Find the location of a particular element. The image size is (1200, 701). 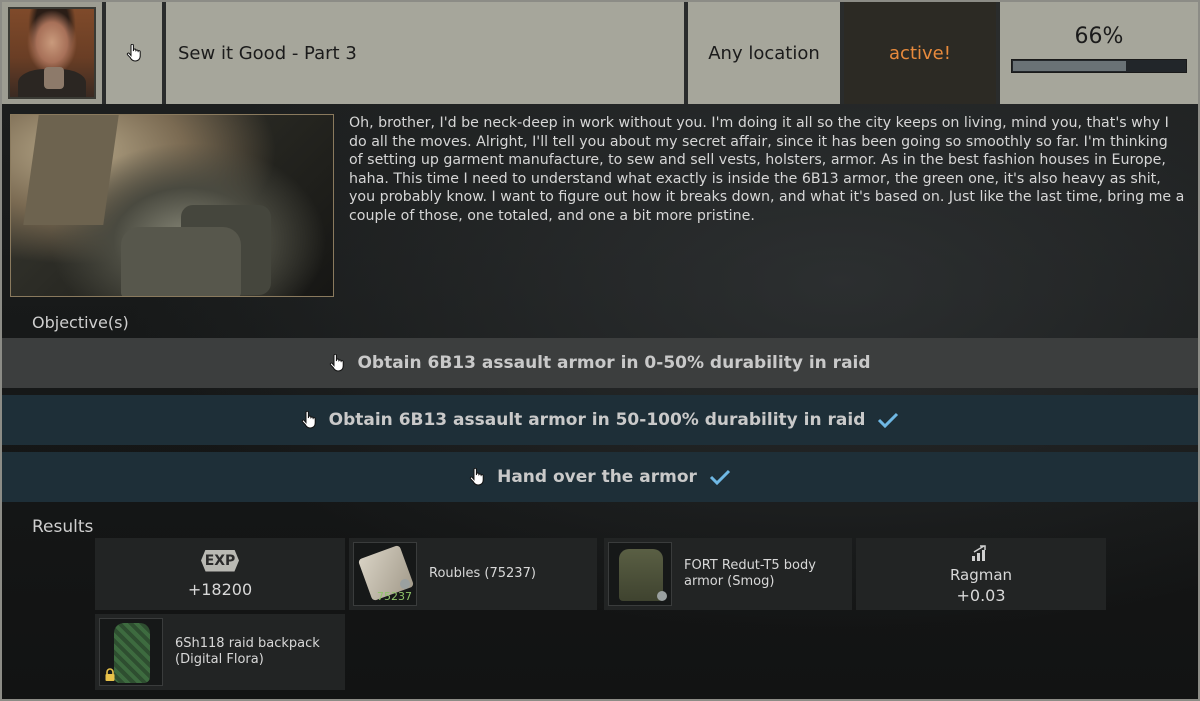

quest-title: Sew it Good - Part 3 is located at coordinates (425, 53).